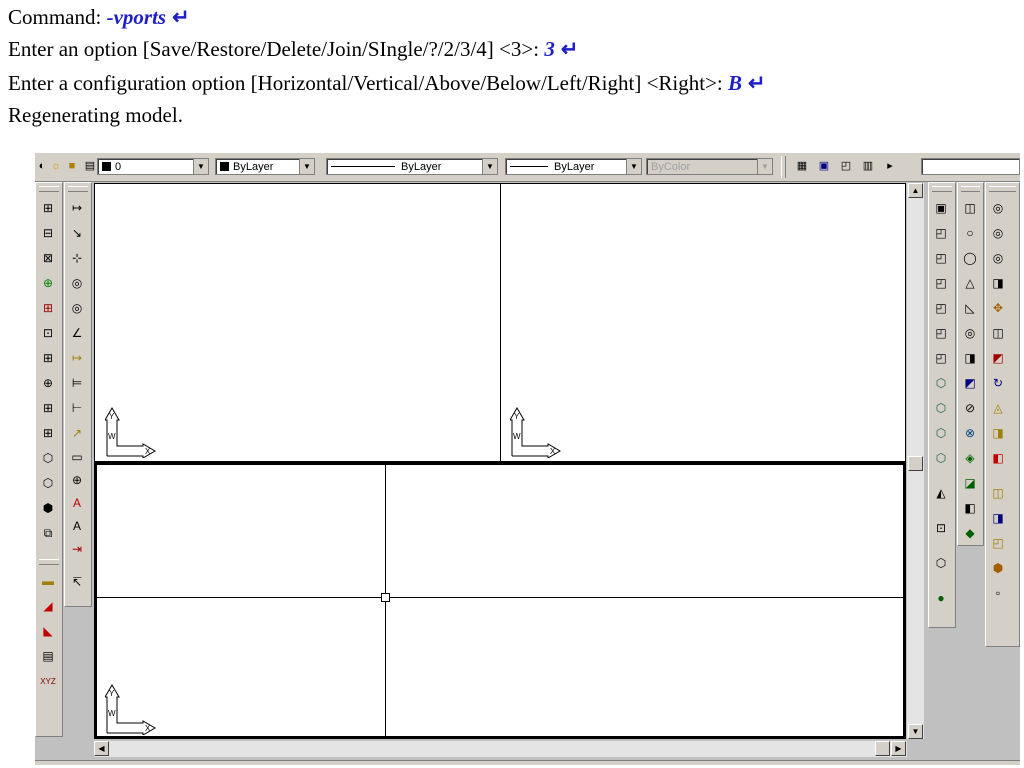 The width and height of the screenshot is (1024, 768). What do you see at coordinates (48, 458) in the screenshot?
I see `3d-array-icon: ⬡` at bounding box center [48, 458].